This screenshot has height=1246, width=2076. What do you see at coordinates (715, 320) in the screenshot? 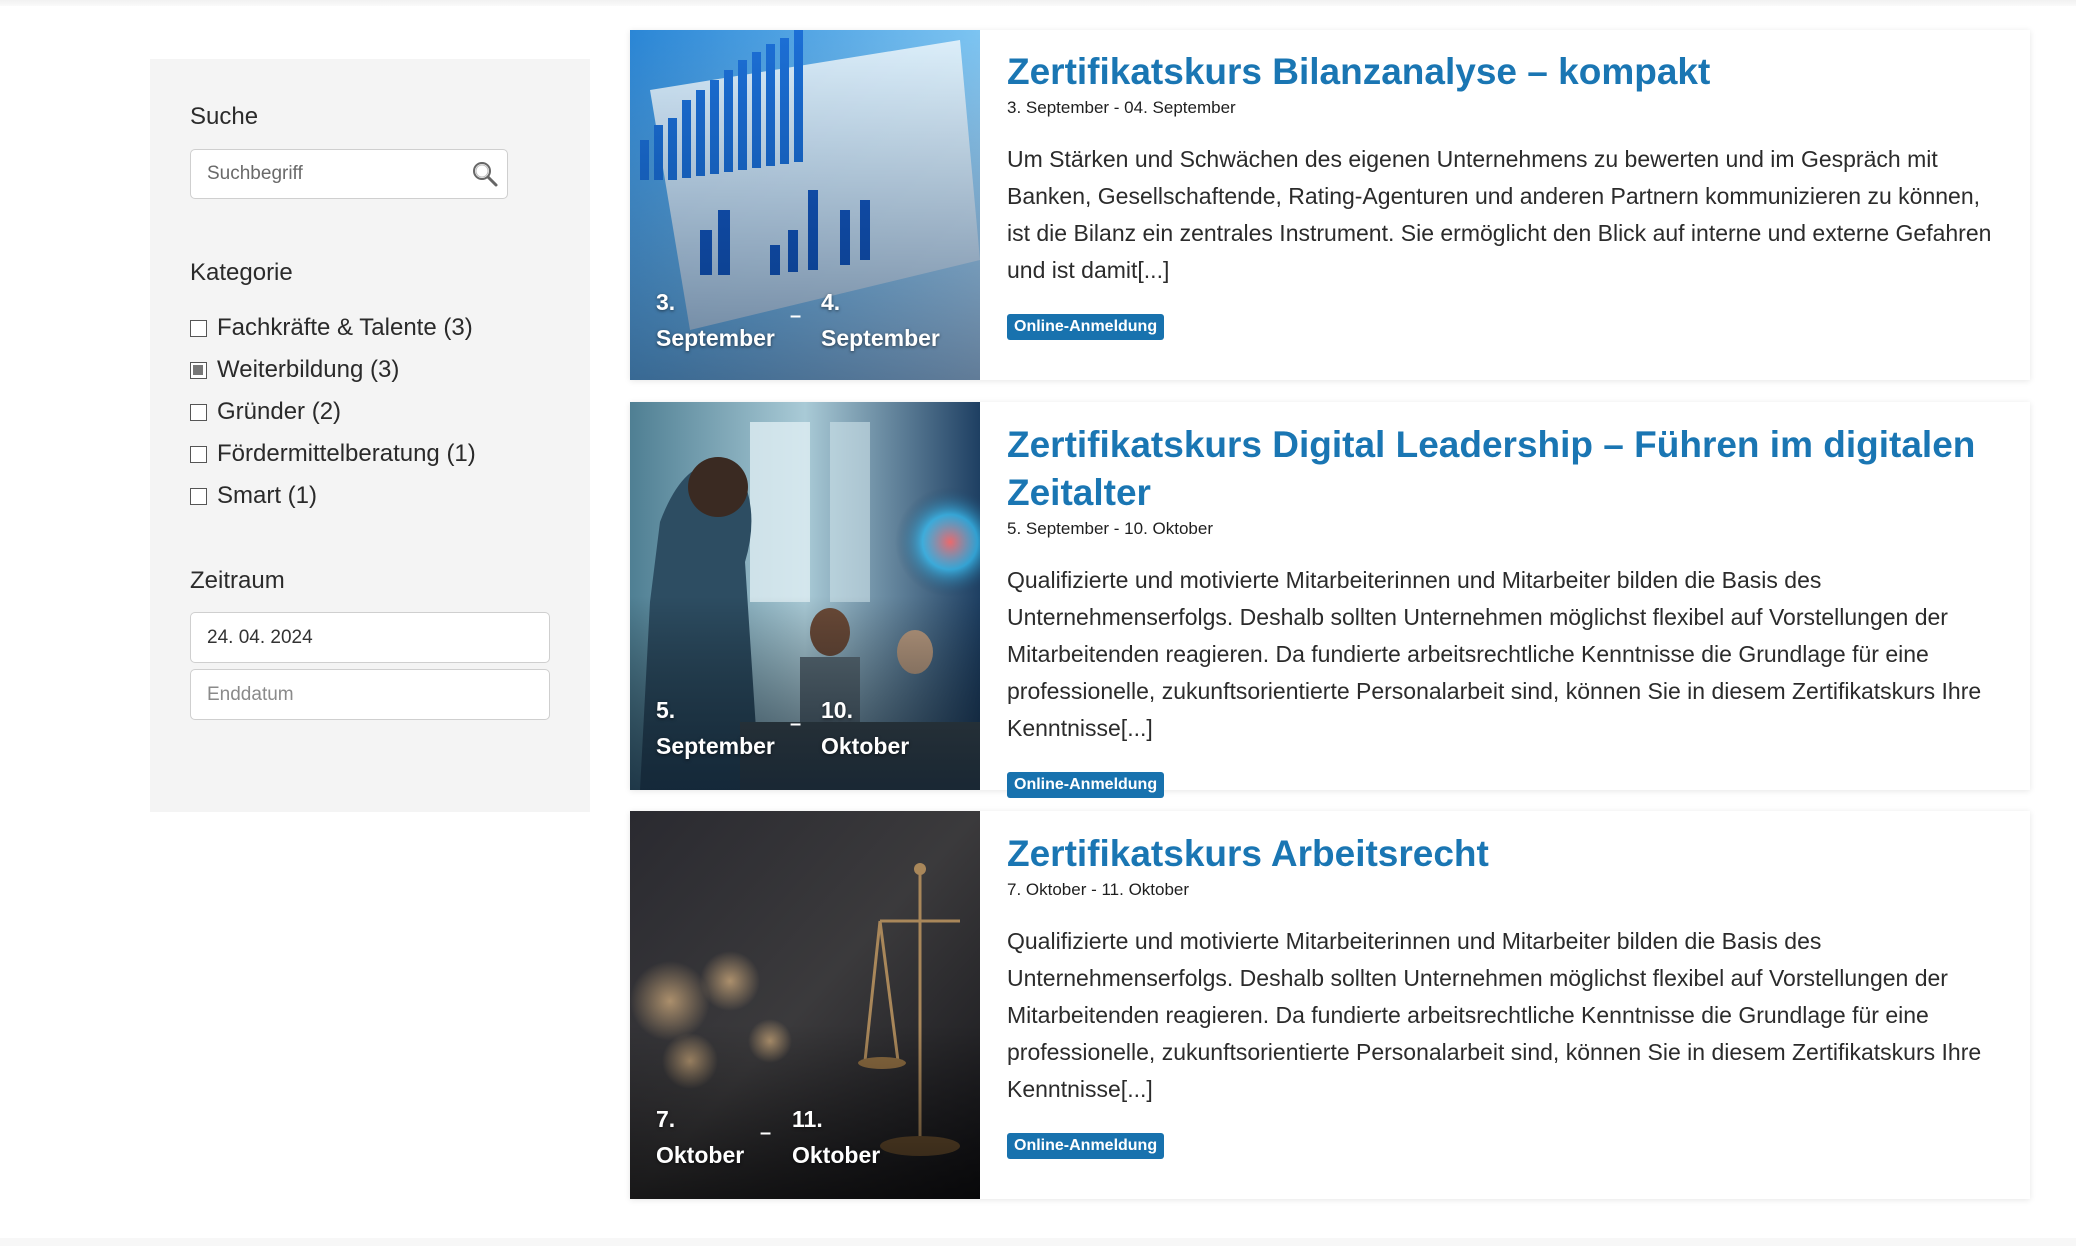
I see `overlay-start-date: 3. September` at bounding box center [715, 320].